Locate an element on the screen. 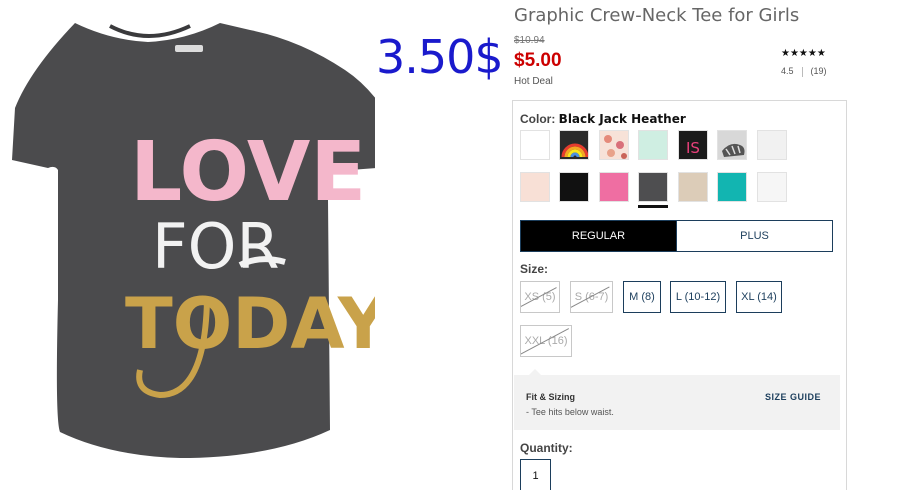 The width and height of the screenshot is (910, 490). fit-regular-button: REGULAR is located at coordinates (598, 236).